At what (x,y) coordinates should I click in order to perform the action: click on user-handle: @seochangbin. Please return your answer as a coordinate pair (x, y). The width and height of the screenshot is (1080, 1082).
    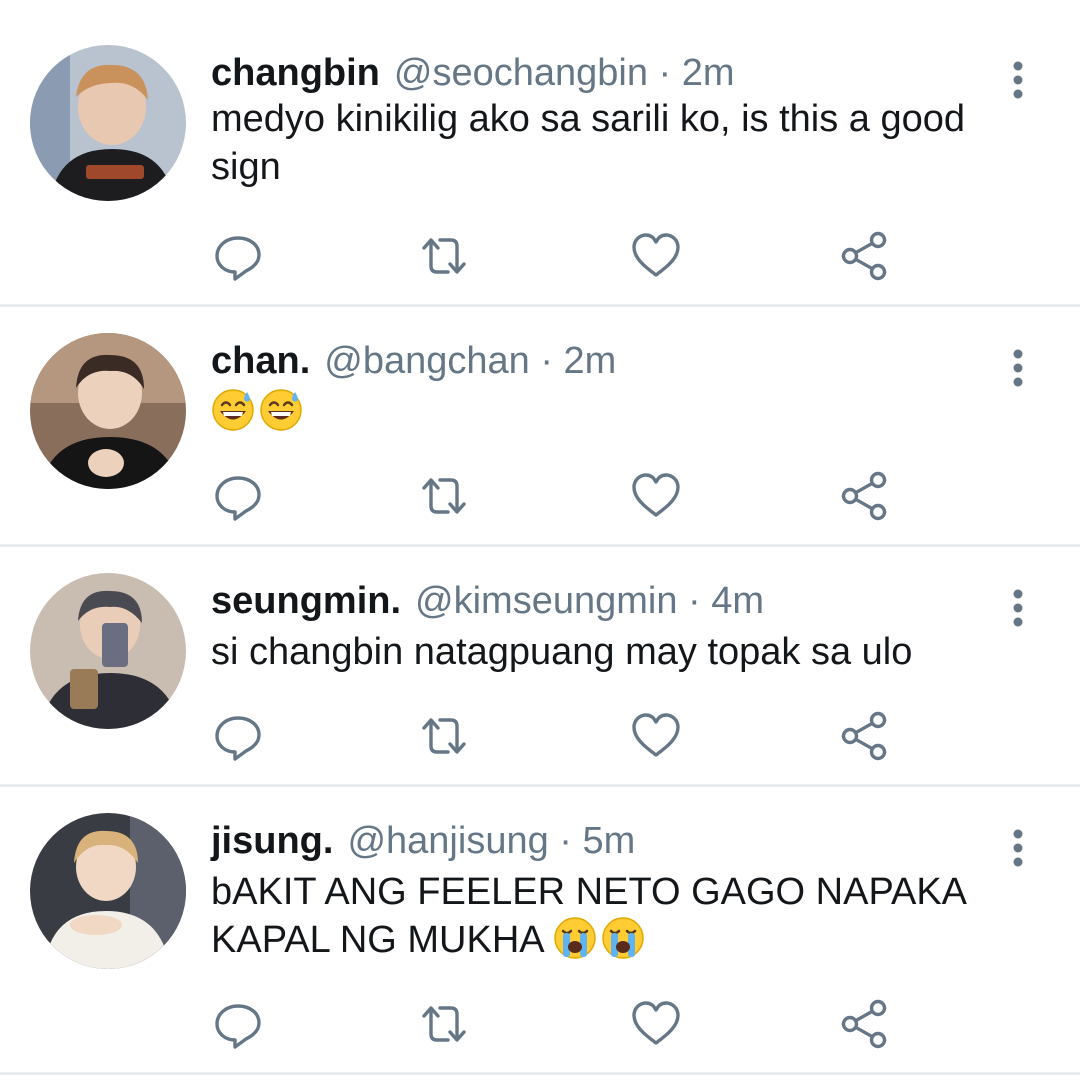
    Looking at the image, I should click on (521, 73).